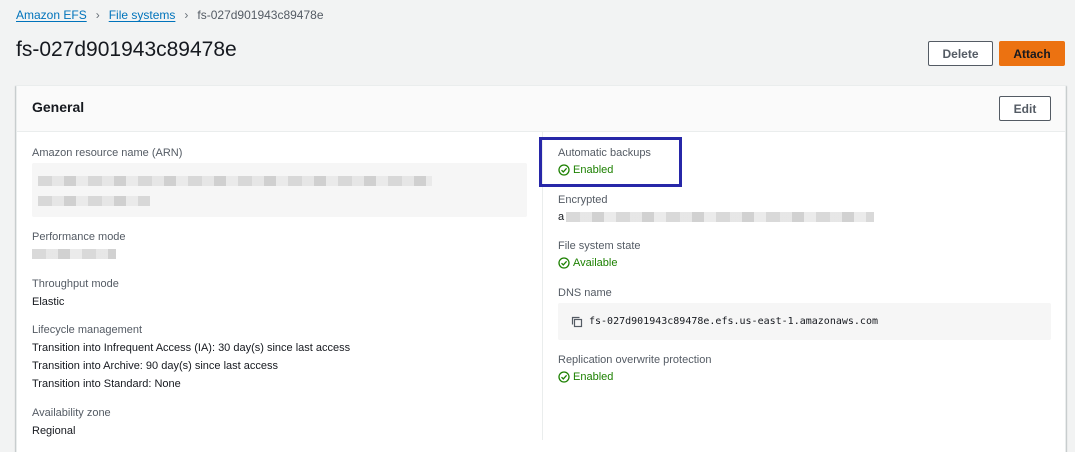 Image resolution: width=1075 pixels, height=452 pixels. Describe the element at coordinates (48, 302) in the screenshot. I see `throughput-mode-value: Elastic` at that location.